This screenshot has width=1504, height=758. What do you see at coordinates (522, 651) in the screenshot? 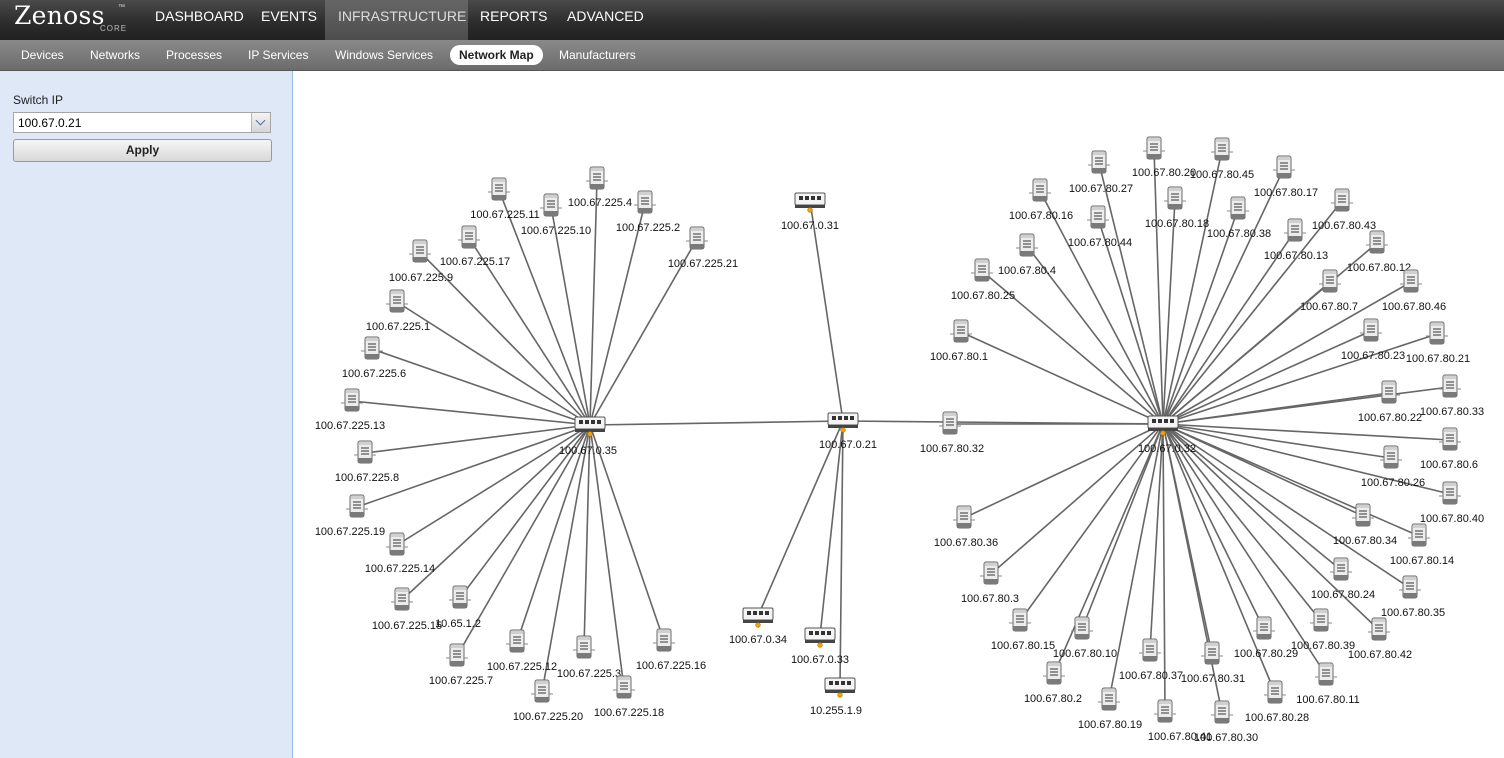
I see `device-node: 100.67.225.12` at bounding box center [522, 651].